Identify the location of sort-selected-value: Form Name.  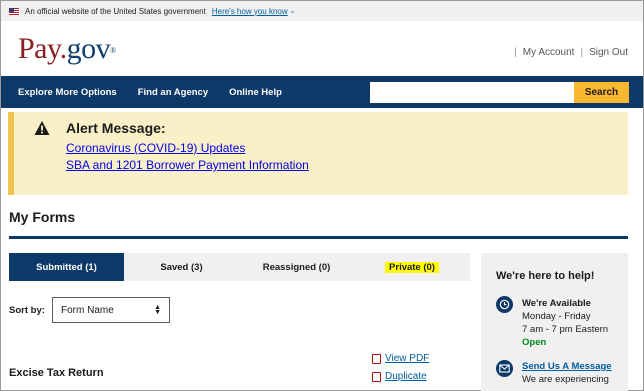
(87, 310).